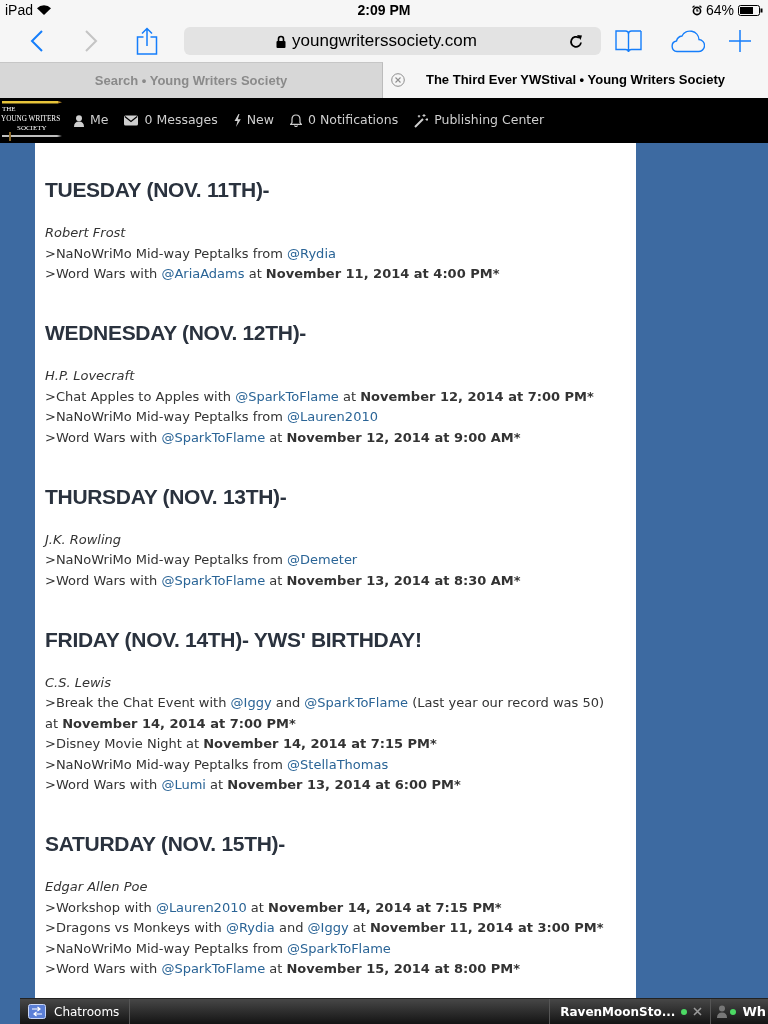  What do you see at coordinates (212, 417) in the screenshot?
I see `event-line: >NaNoWriMo Mid-way Peptalks from @Lauren2010` at bounding box center [212, 417].